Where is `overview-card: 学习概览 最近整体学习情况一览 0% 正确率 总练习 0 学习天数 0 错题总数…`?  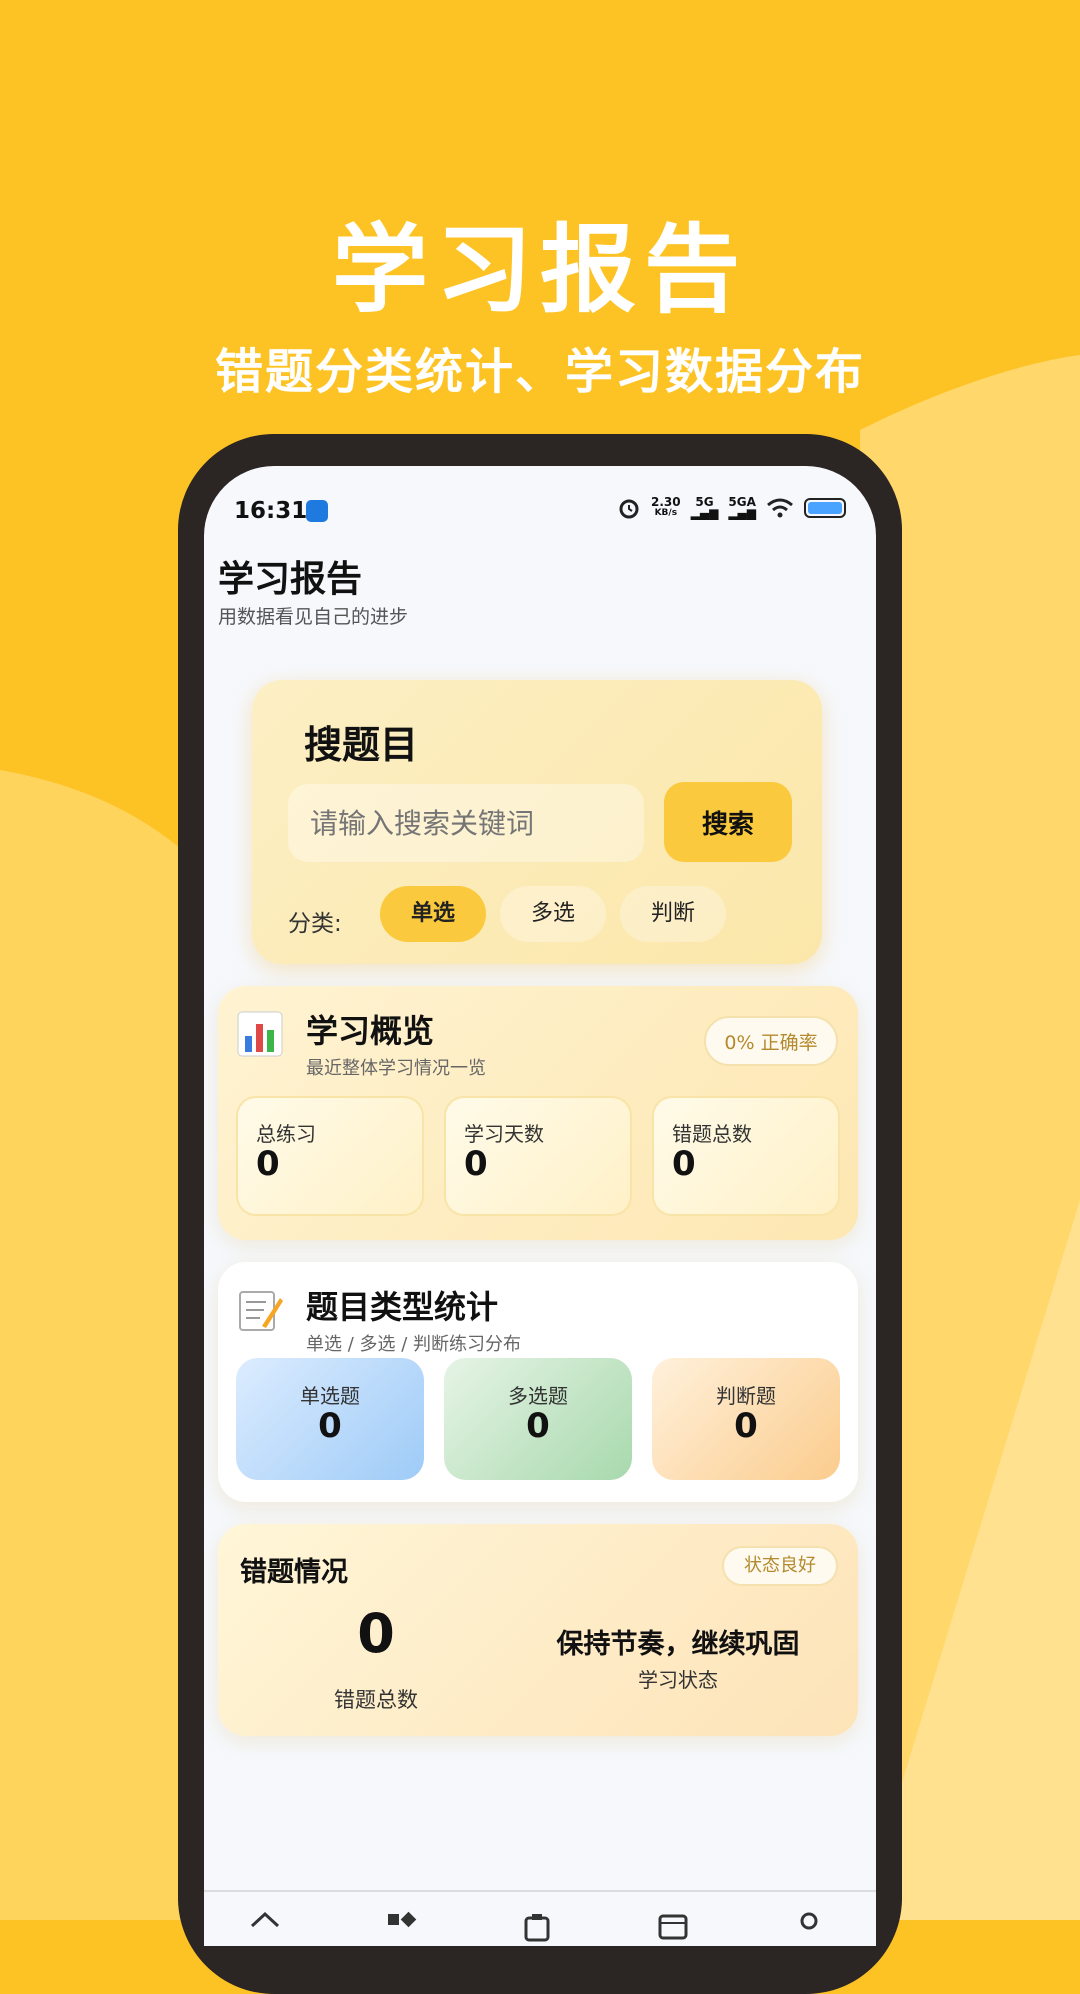
overview-card: 学习概览 最近整体学习情况一览 0% 正确率 总练习 0 学习天数 0 错题总数… is located at coordinates (538, 1113).